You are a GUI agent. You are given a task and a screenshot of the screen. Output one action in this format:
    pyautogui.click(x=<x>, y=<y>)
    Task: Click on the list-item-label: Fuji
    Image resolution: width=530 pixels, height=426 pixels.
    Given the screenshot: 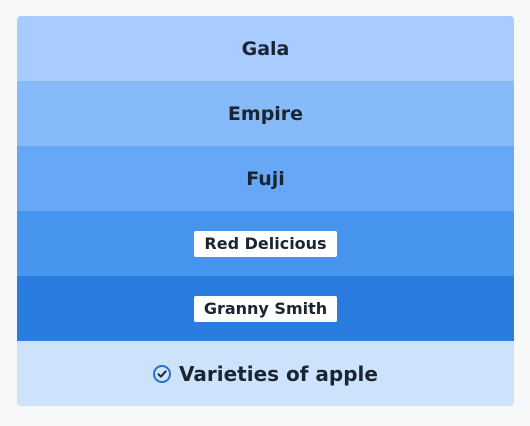 What is the action you would take?
    pyautogui.click(x=265, y=178)
    